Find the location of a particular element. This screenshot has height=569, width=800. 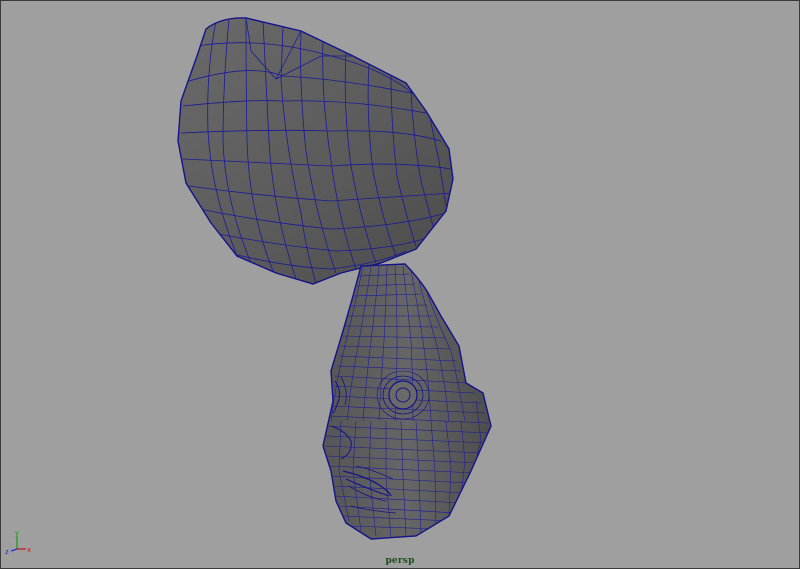

axis-z-label: z is located at coordinates (7, 551).